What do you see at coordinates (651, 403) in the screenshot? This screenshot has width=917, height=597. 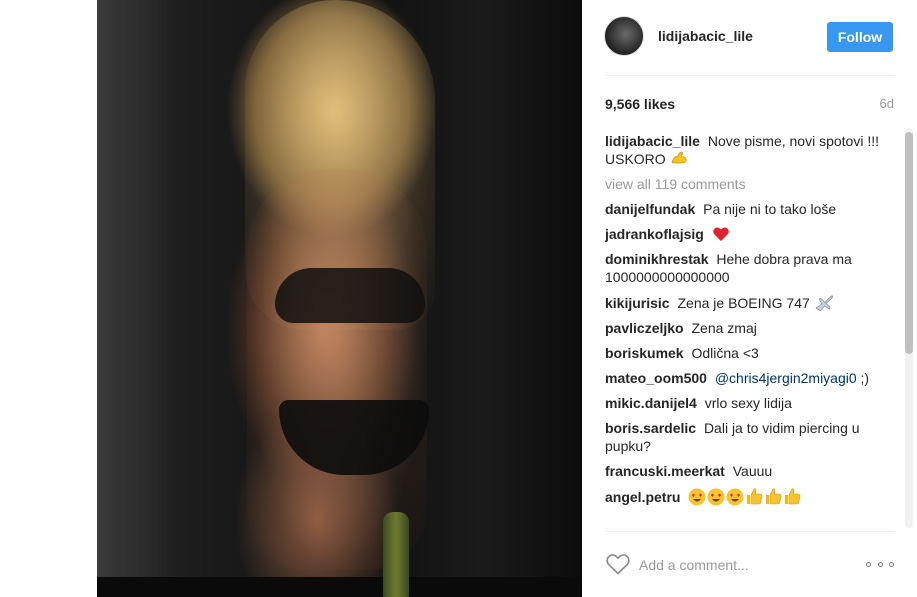 I see `comment-username: mikic.danijel4` at bounding box center [651, 403].